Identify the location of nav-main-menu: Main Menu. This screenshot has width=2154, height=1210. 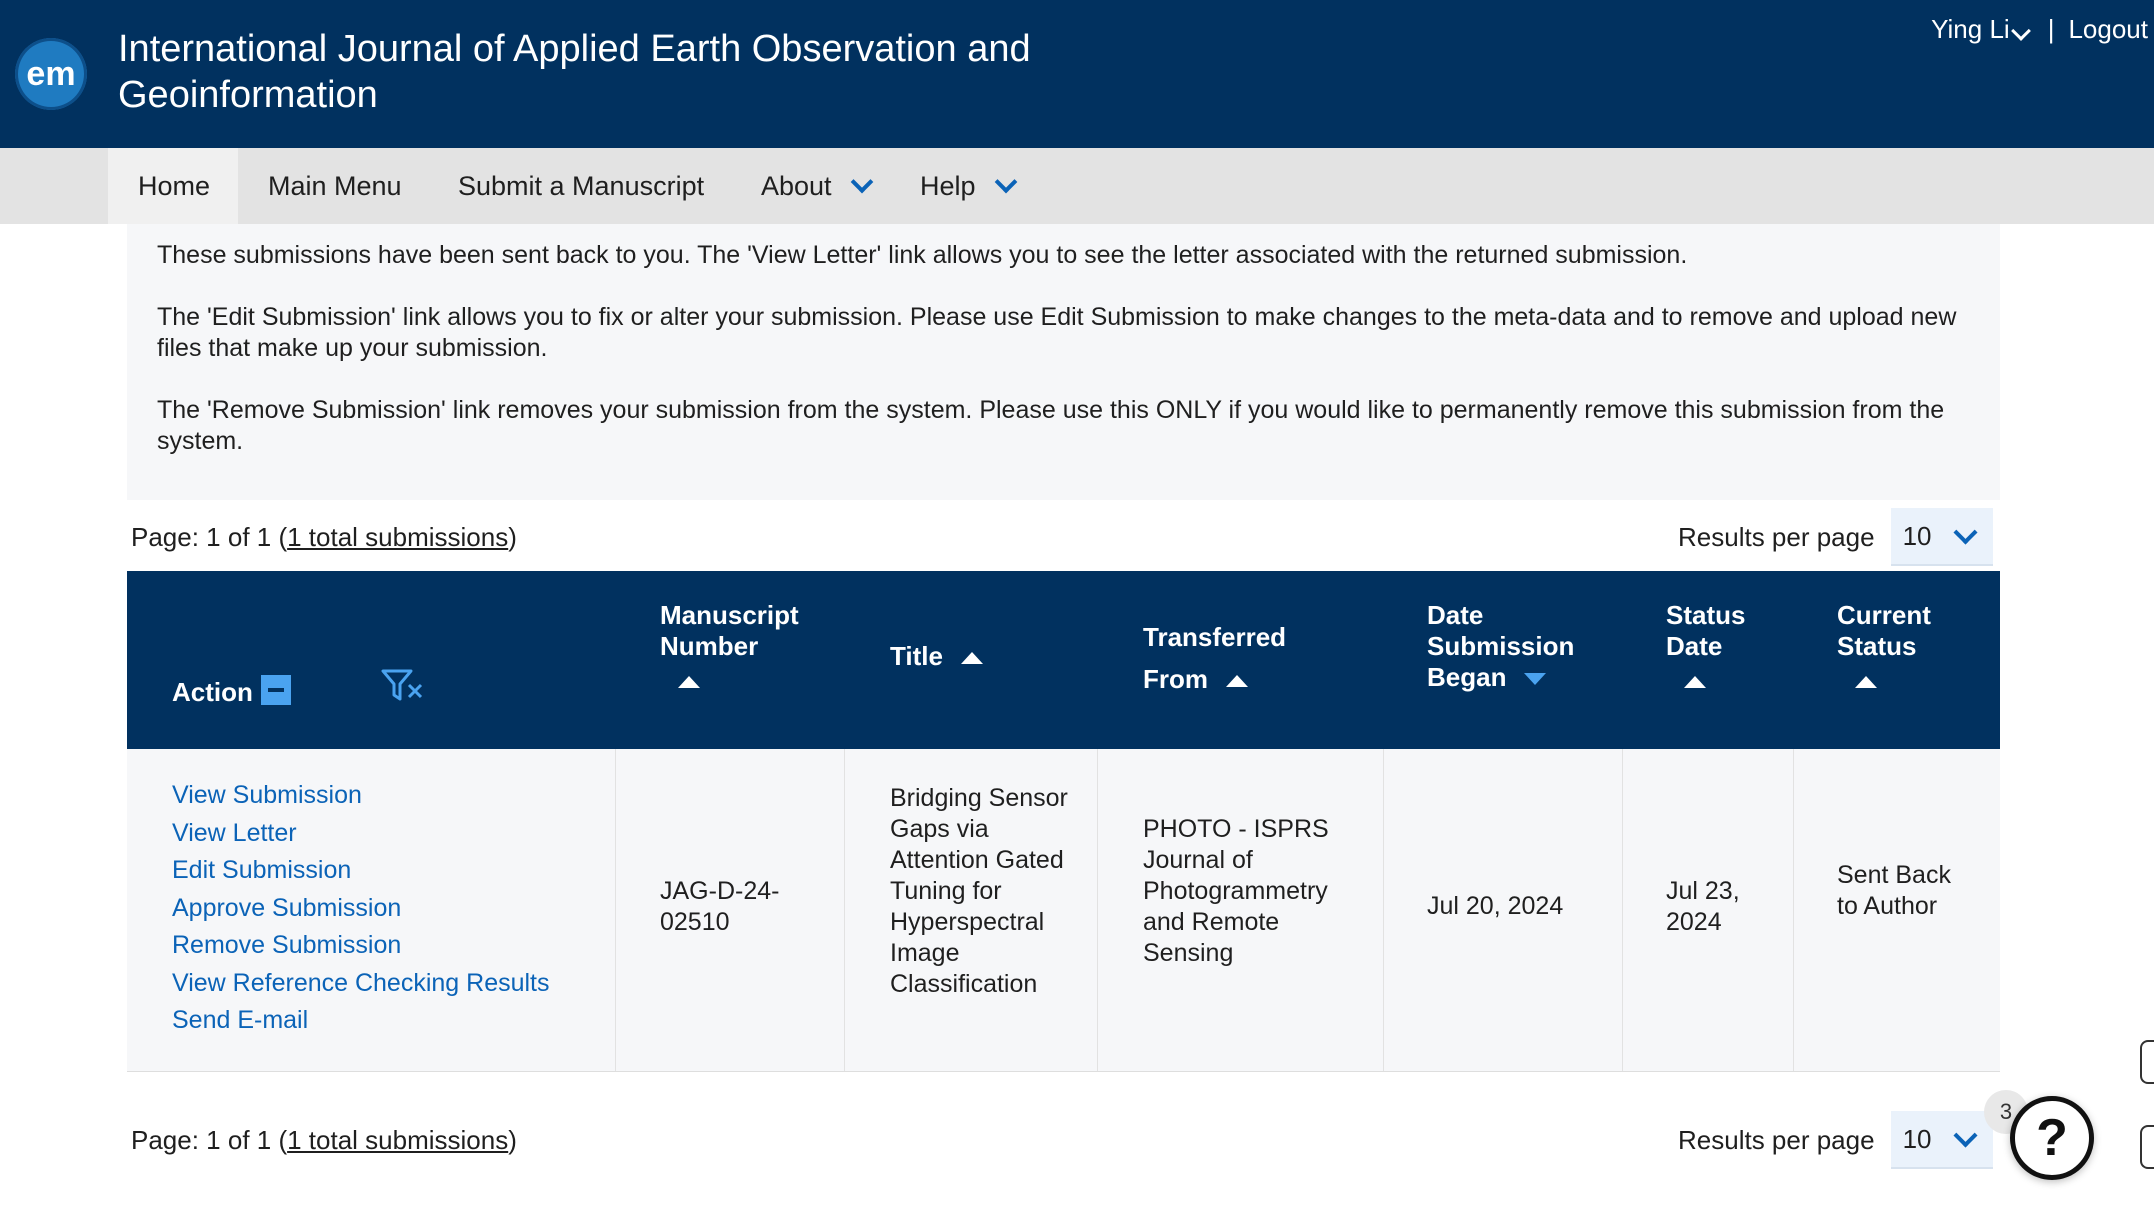
(335, 186).